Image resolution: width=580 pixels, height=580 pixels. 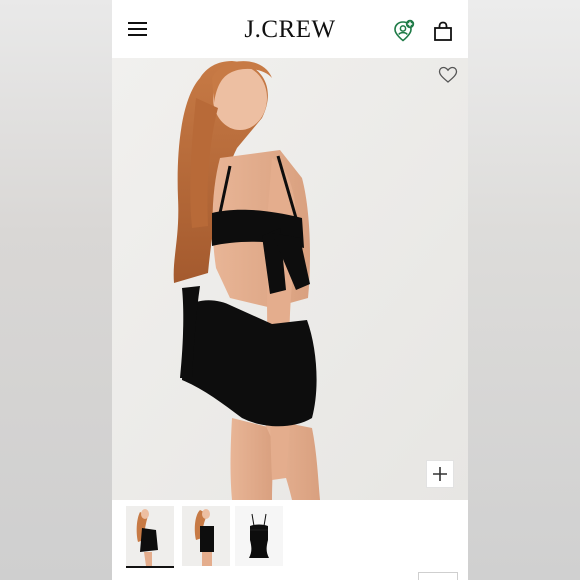 What do you see at coordinates (259, 536) in the screenshot?
I see `thumbnail-3-product` at bounding box center [259, 536].